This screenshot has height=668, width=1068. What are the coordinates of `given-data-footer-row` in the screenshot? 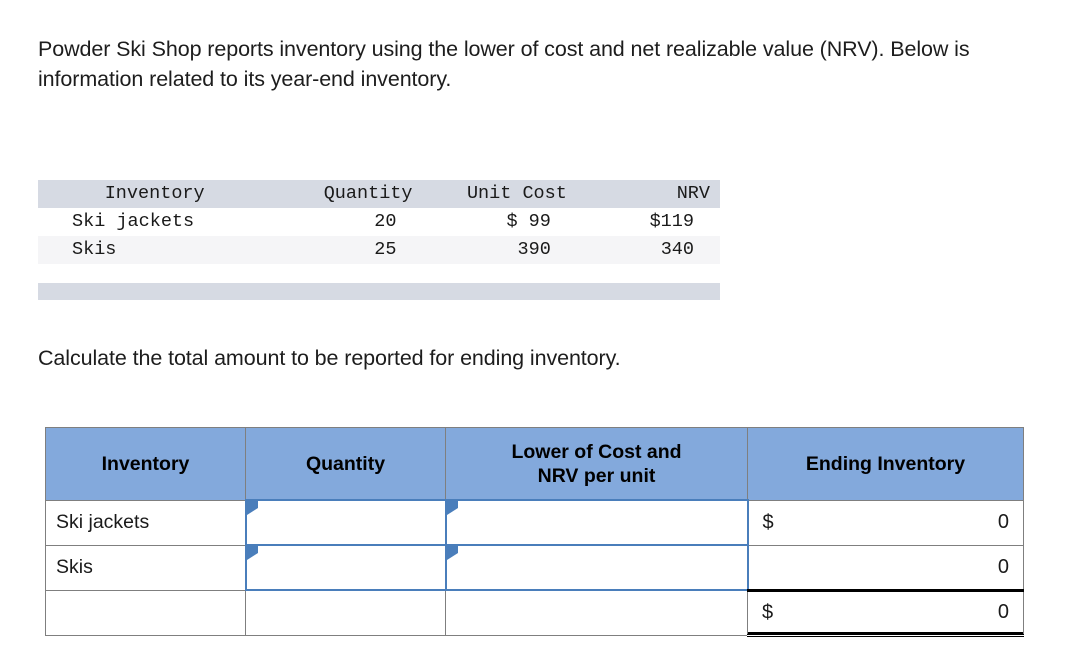 It's located at (379, 291).